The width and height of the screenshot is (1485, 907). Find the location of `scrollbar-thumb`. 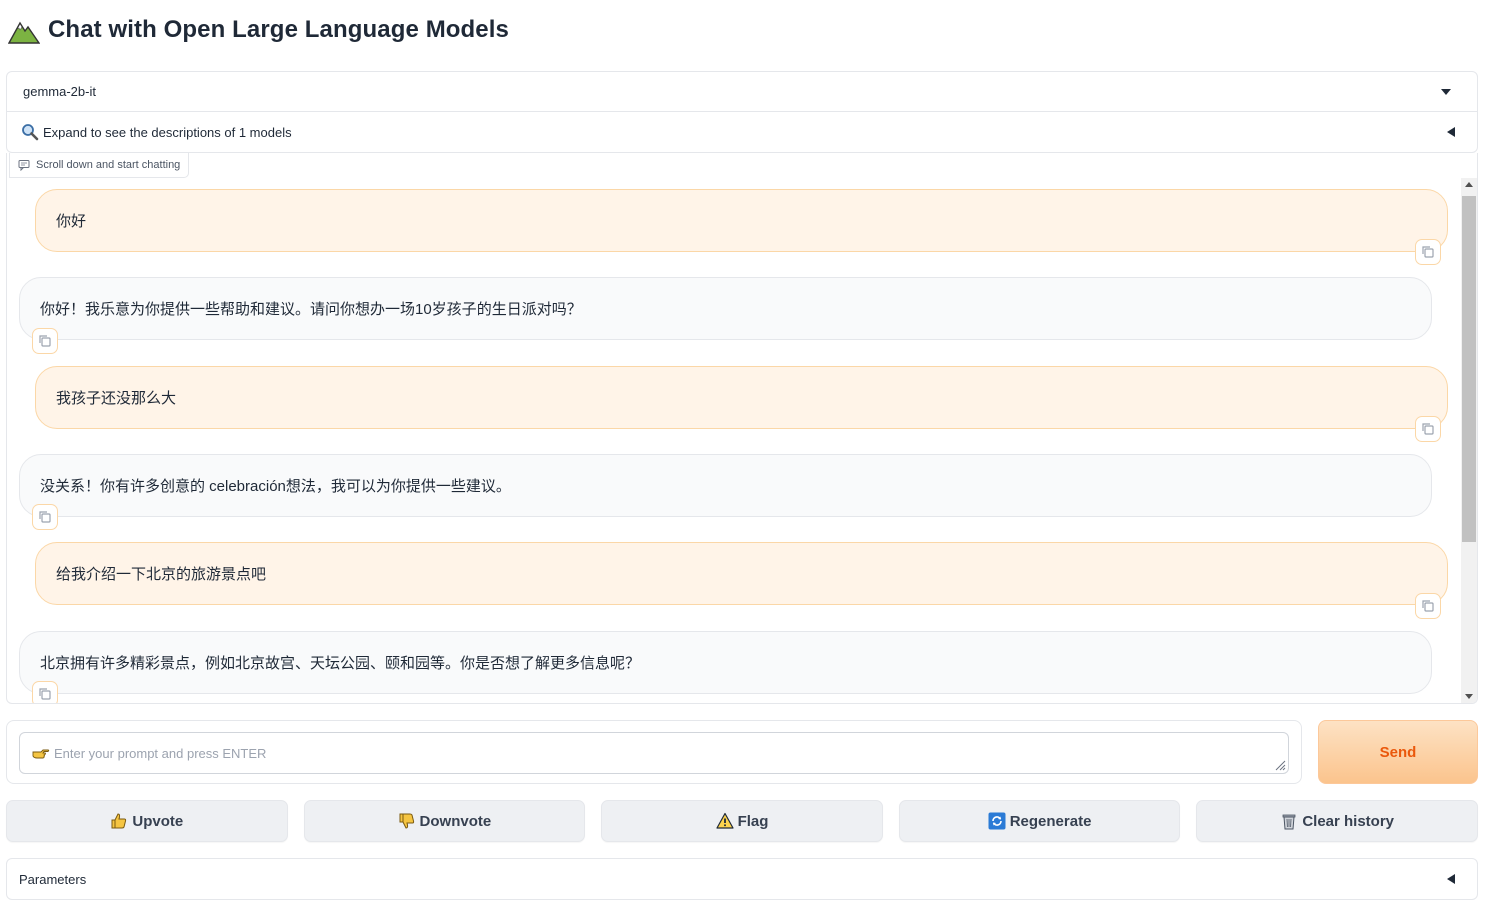

scrollbar-thumb is located at coordinates (1469, 369).